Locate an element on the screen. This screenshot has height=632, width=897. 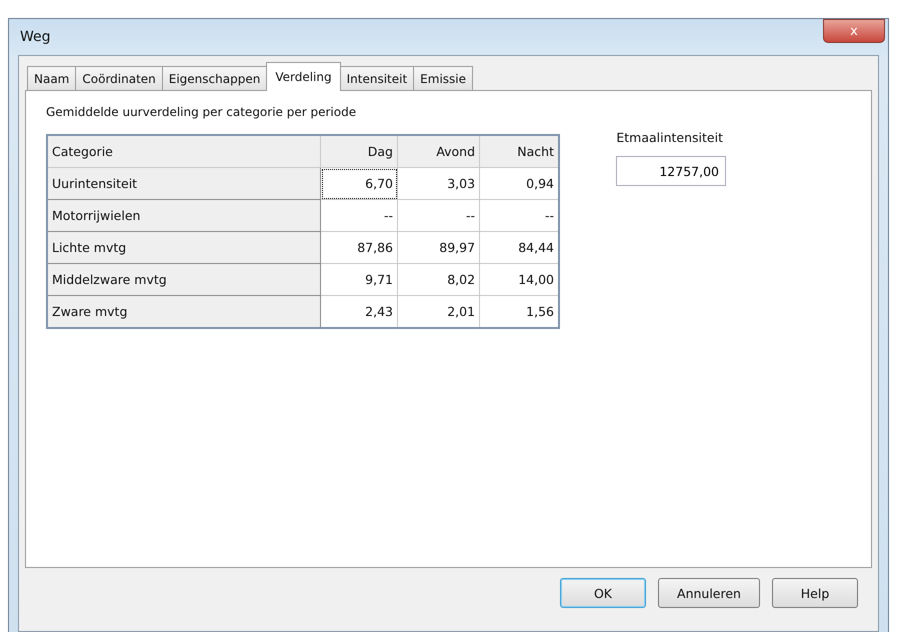
field-label: Etmaalintensiteit is located at coordinates (669, 137).